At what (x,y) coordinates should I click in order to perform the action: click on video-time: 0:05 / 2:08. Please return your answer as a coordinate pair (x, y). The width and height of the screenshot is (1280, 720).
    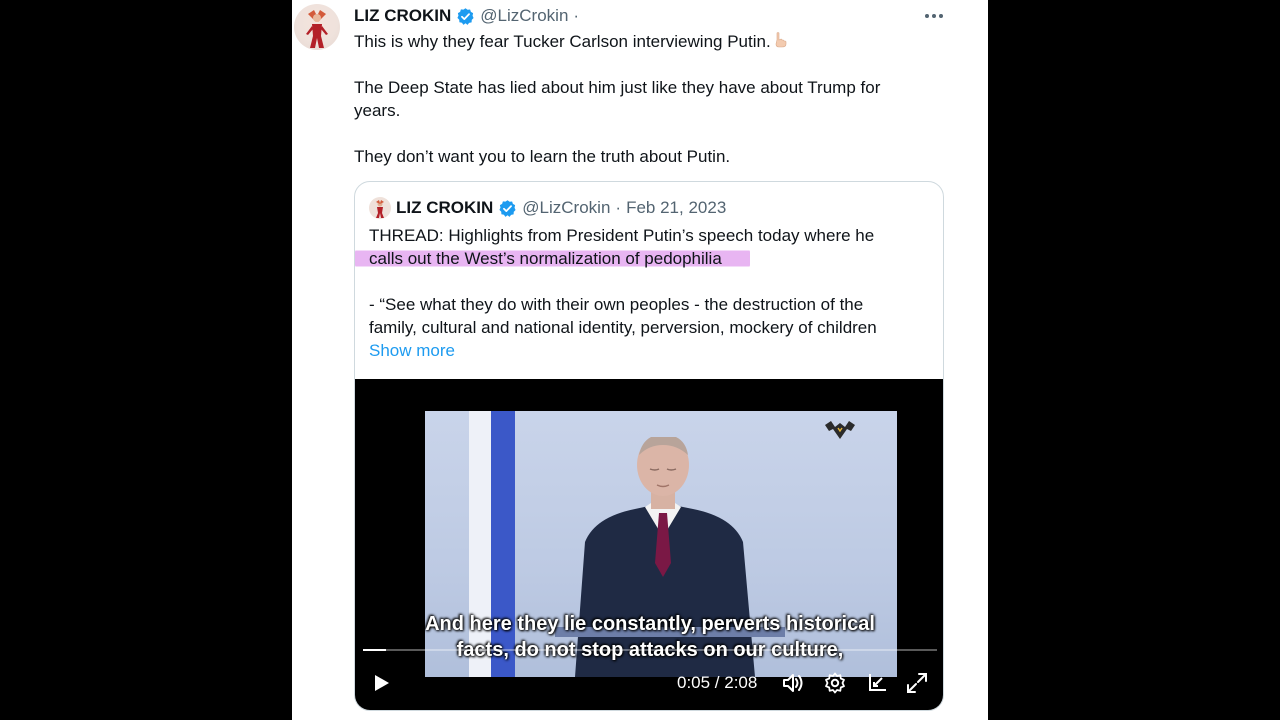
    Looking at the image, I should click on (717, 682).